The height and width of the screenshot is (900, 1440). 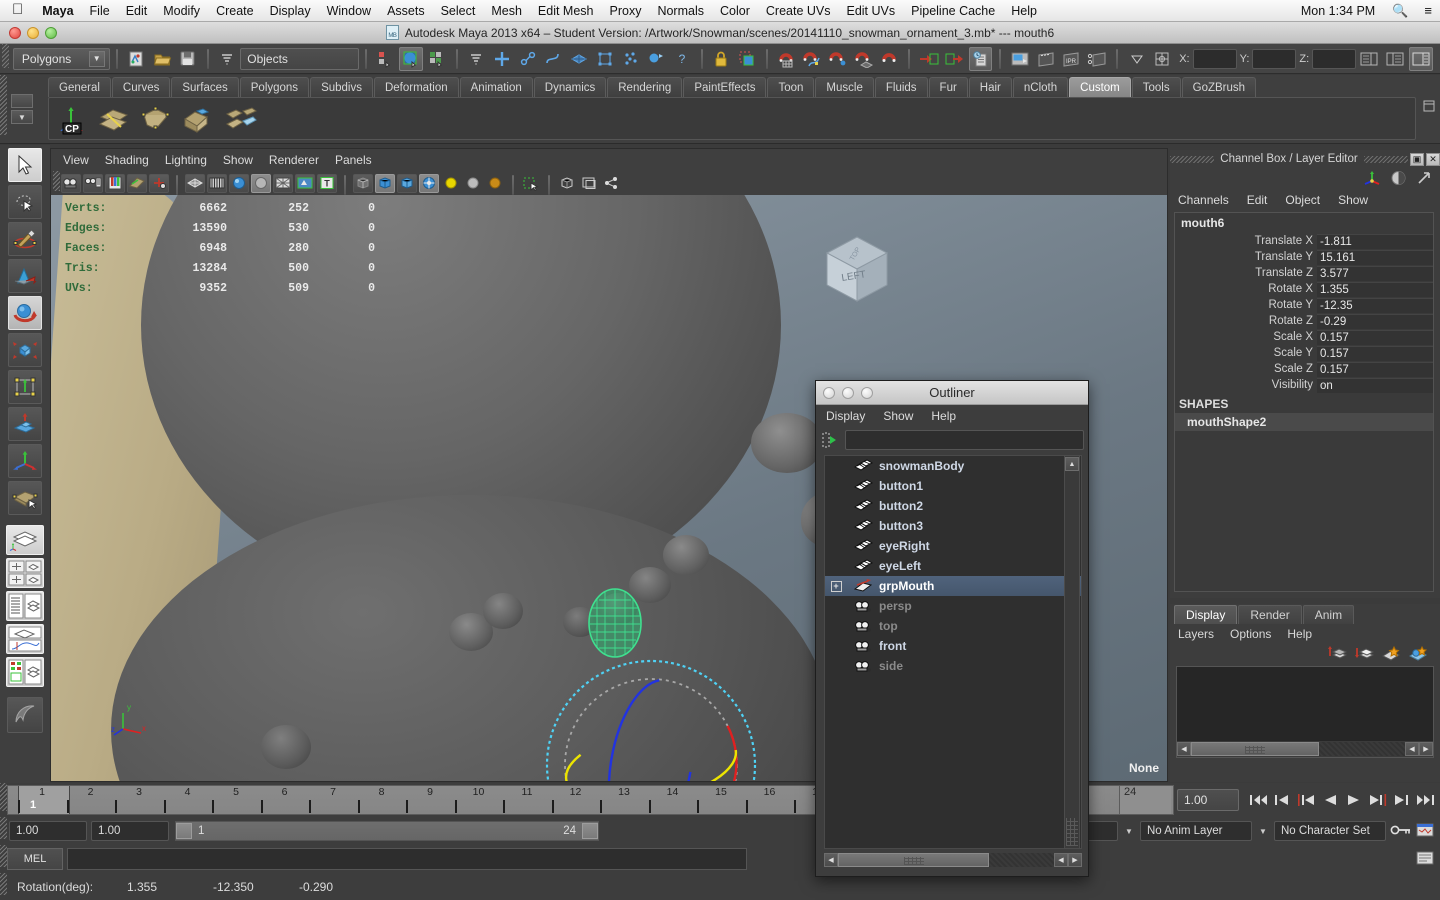 I want to click on shelf-tab-muscle: Muscle, so click(x=844, y=87).